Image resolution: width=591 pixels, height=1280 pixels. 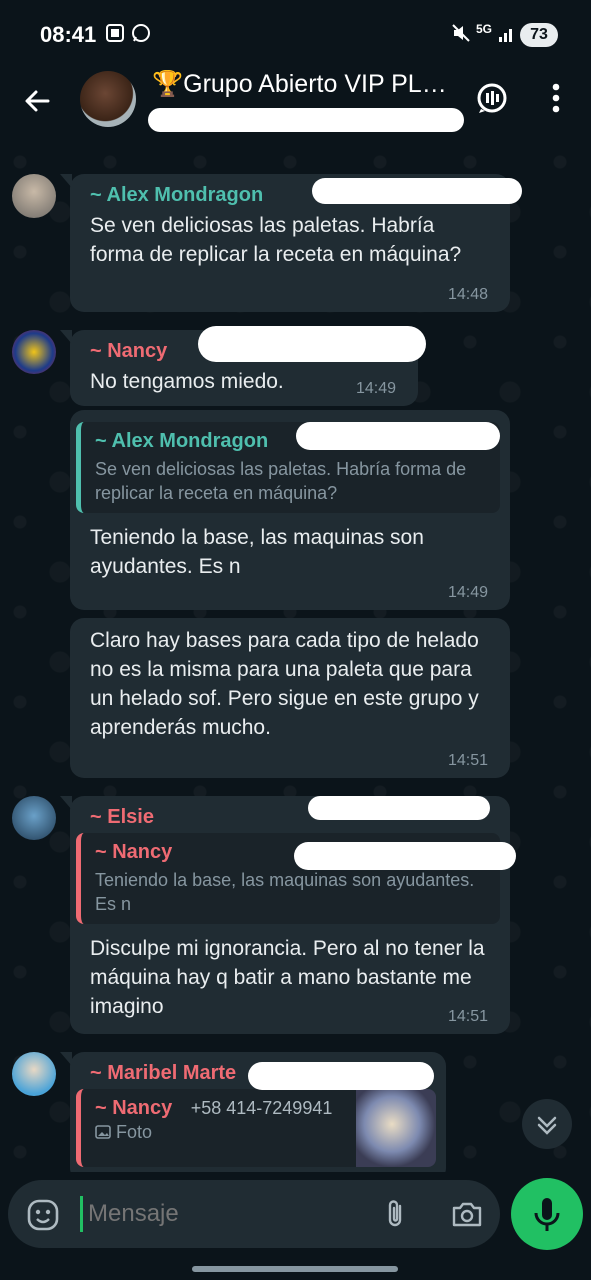 I want to click on camera-button, so click(x=467, y=1214).